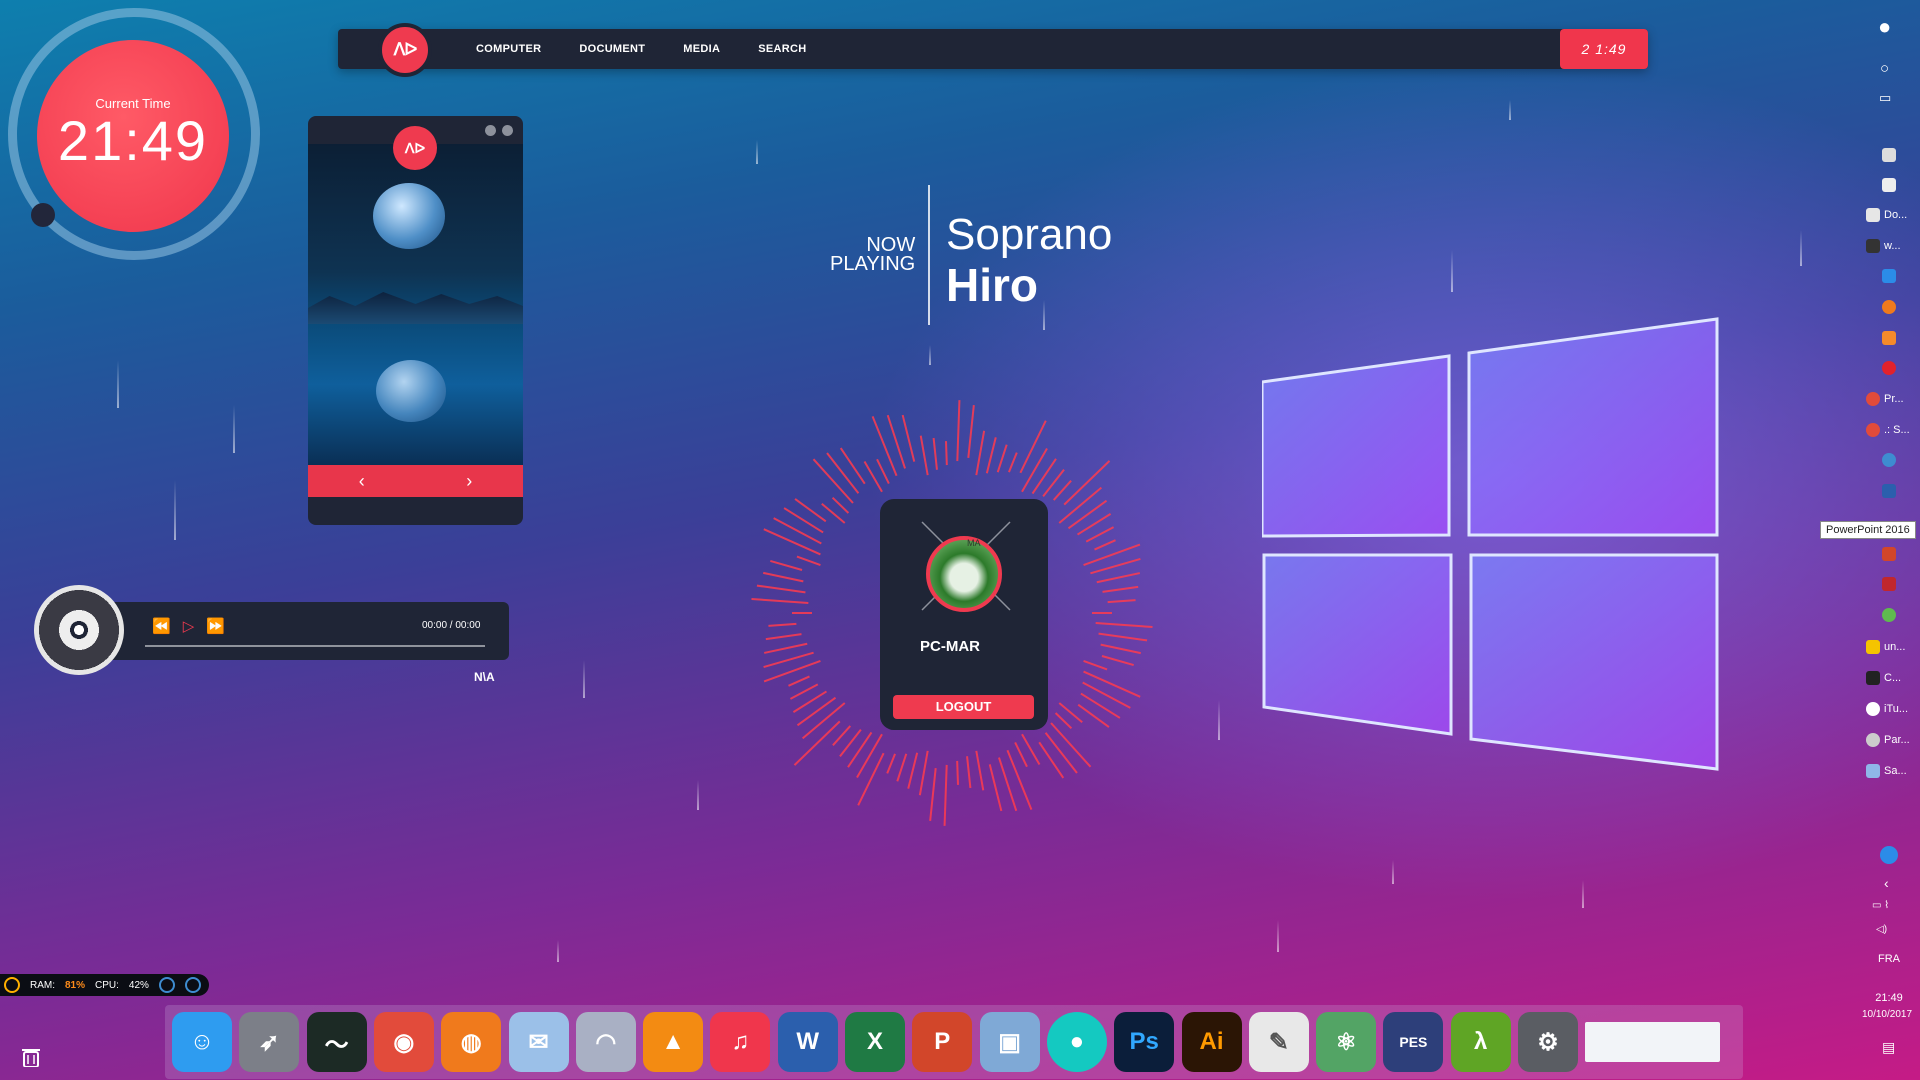 This screenshot has width=1920, height=1080. What do you see at coordinates (1889, 959) in the screenshot?
I see `language-indicator: FRA` at bounding box center [1889, 959].